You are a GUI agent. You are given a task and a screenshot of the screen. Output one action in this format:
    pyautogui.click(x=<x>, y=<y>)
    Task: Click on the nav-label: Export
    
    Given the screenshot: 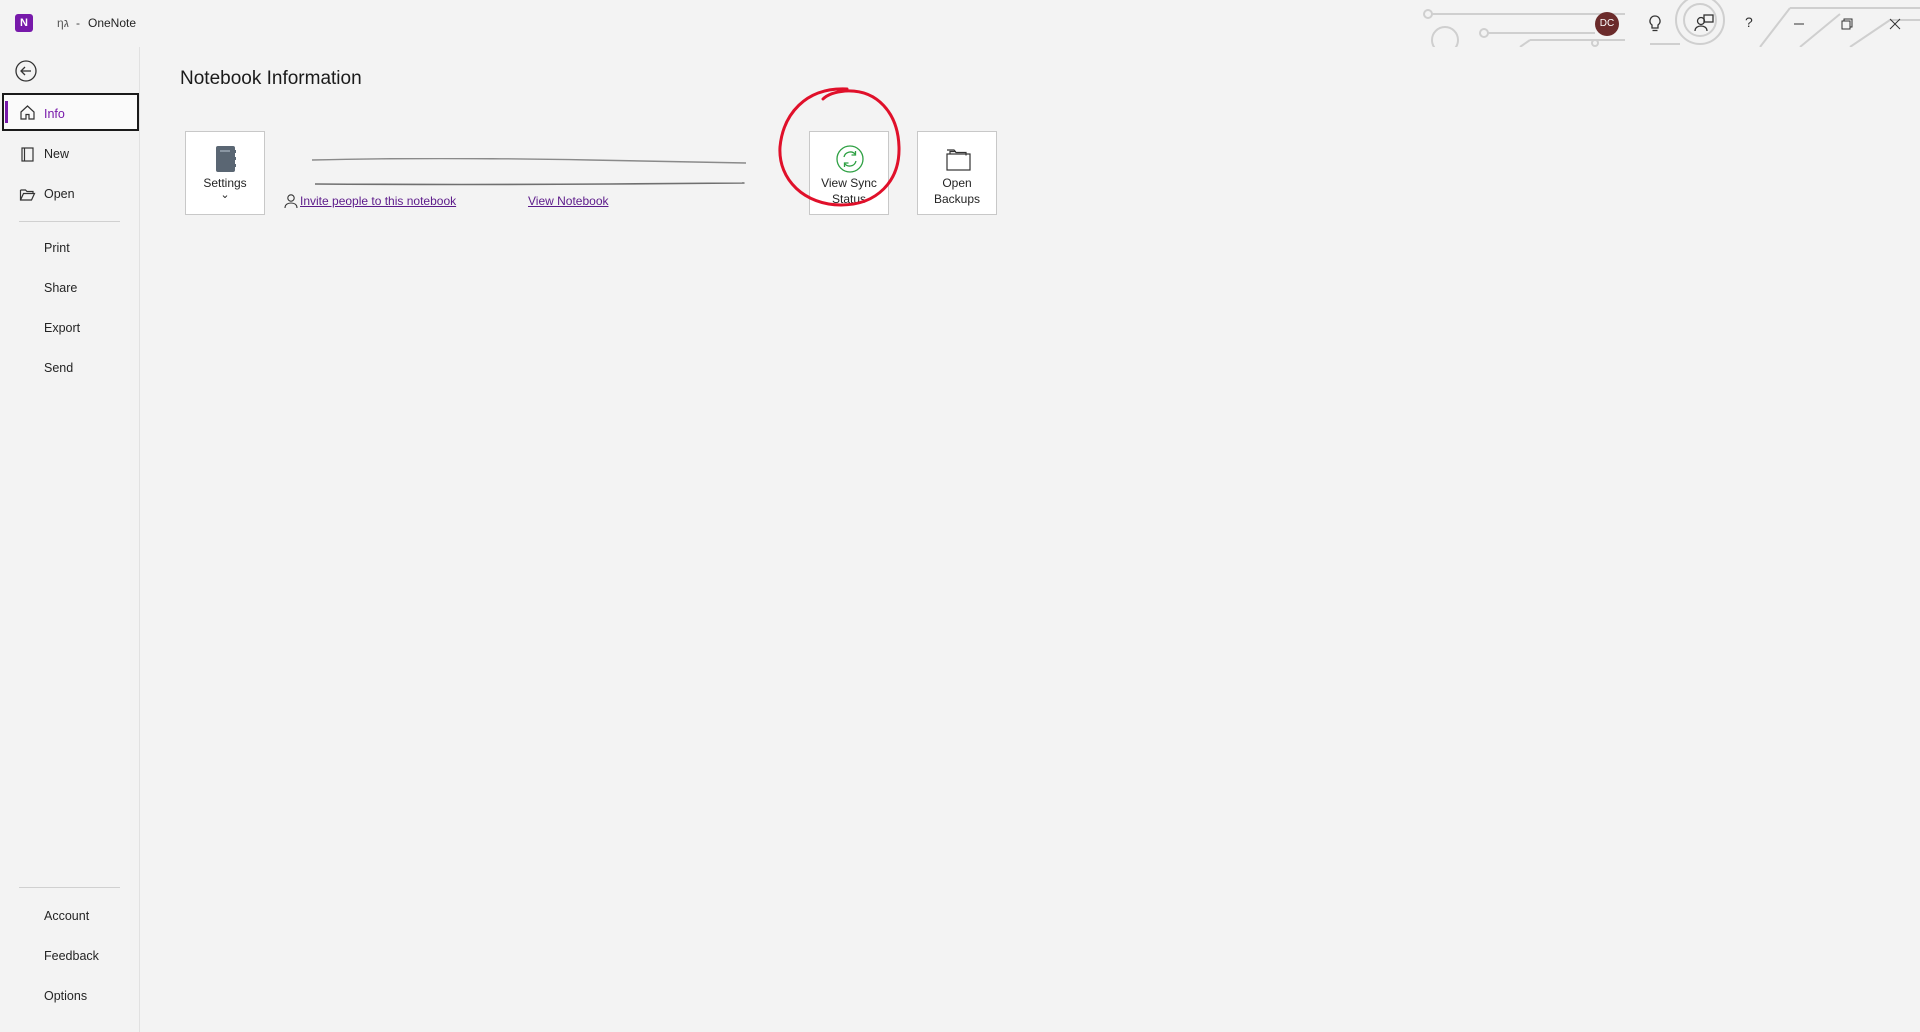 What is the action you would take?
    pyautogui.click(x=62, y=328)
    